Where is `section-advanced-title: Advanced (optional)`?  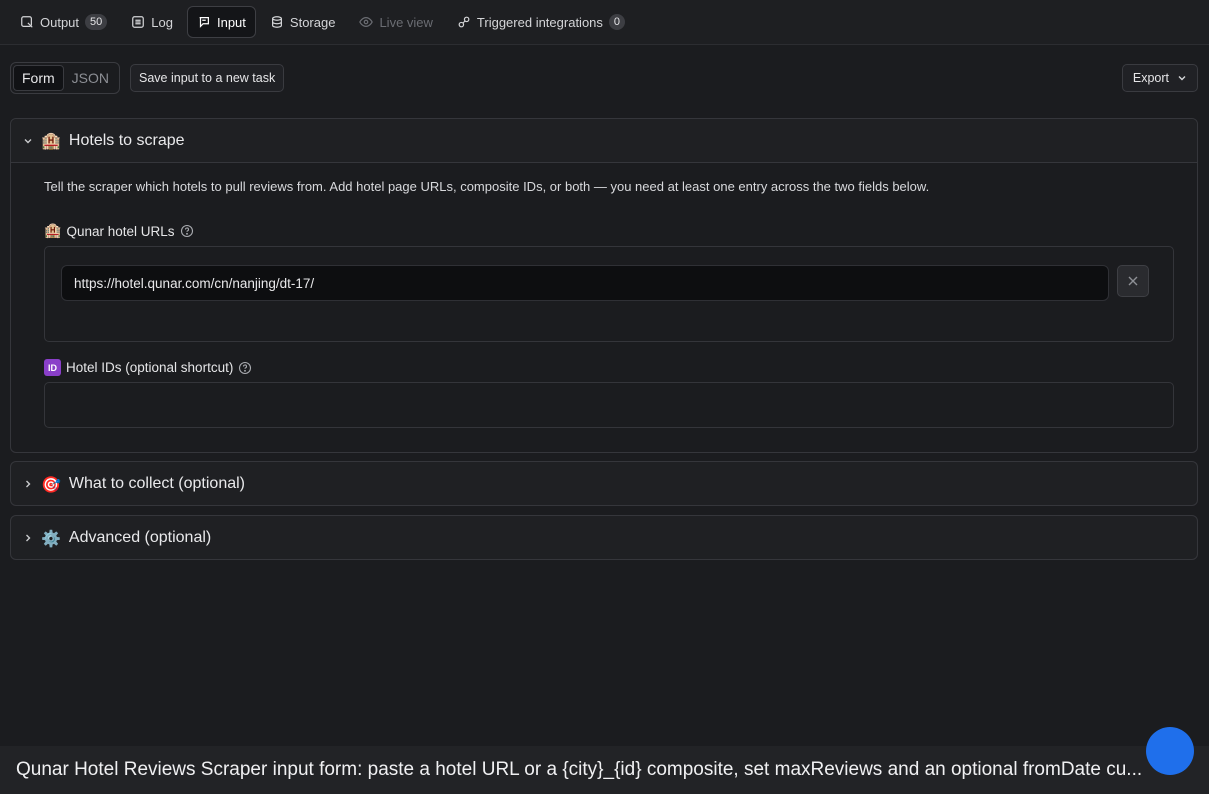
section-advanced-title: Advanced (optional) is located at coordinates (140, 537).